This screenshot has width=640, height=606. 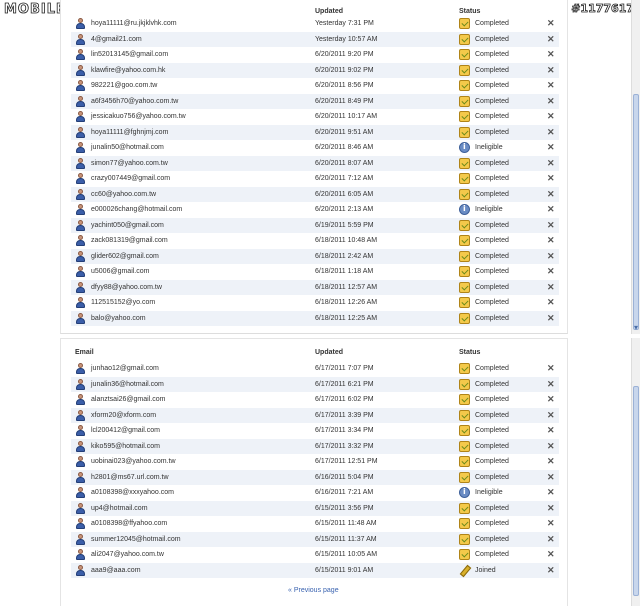 I want to click on email-cell: h2801@ms67.url.com.tw, so click(x=130, y=477).